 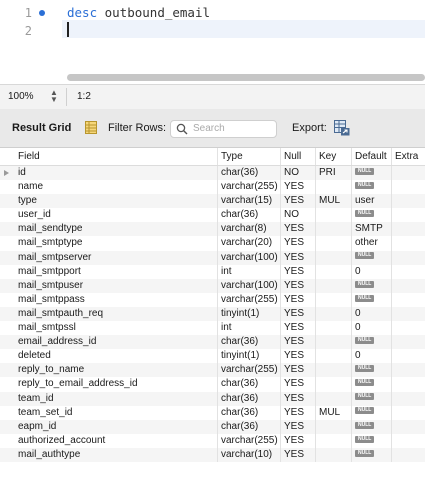 I want to click on table-row: mail_smtptype varchar(20) YES other, so click(x=212, y=243).